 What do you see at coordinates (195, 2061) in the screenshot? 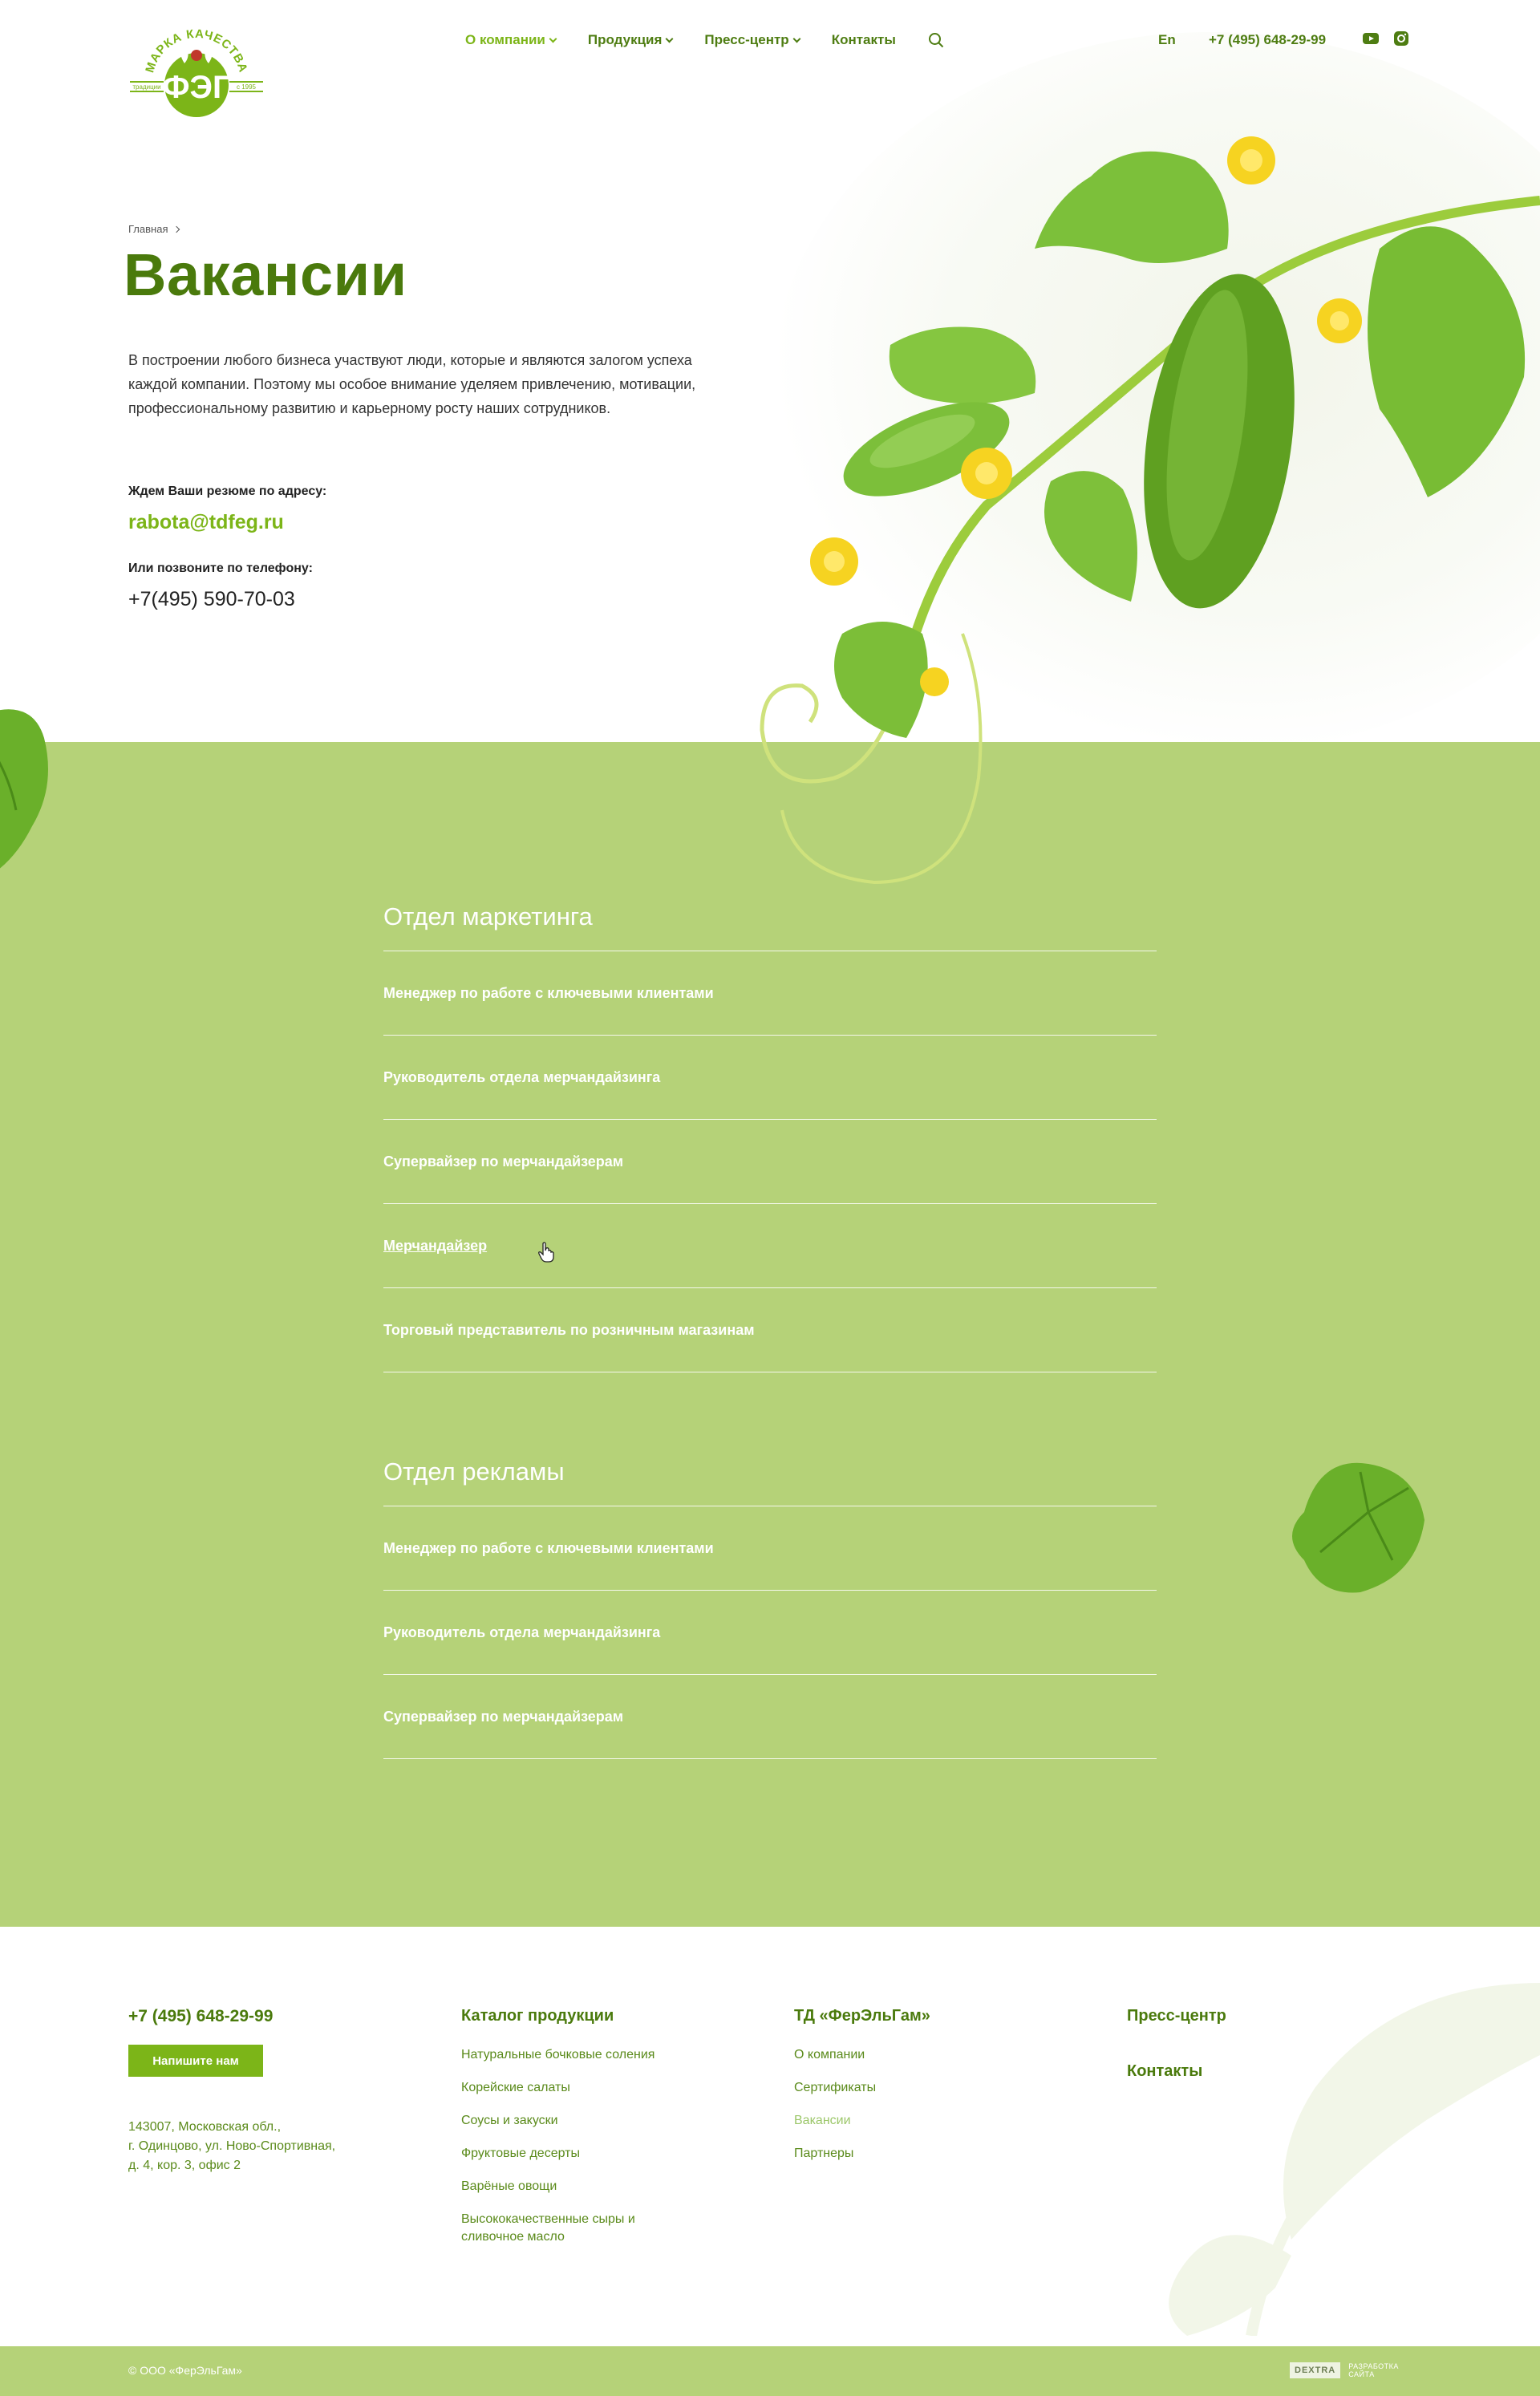
I see `write-us-button: Напишите нам` at bounding box center [195, 2061].